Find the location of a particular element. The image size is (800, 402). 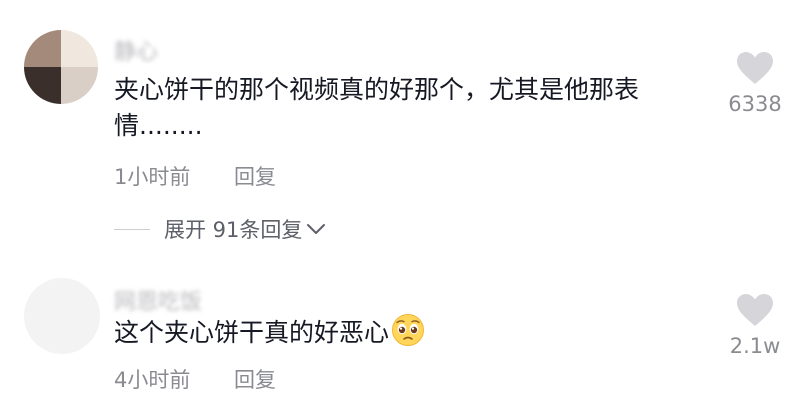

comment-username: 网恩吃饭 is located at coordinates (158, 300).